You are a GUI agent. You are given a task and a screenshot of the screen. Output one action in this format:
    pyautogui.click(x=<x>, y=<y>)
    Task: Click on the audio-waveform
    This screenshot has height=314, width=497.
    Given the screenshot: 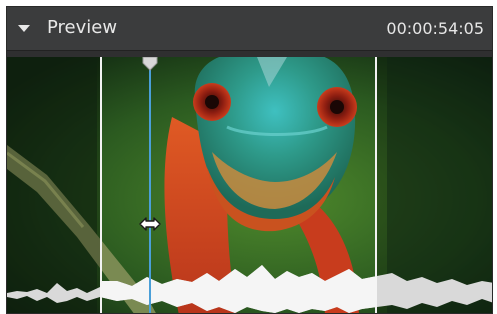 What is the action you would take?
    pyautogui.click(x=249, y=289)
    